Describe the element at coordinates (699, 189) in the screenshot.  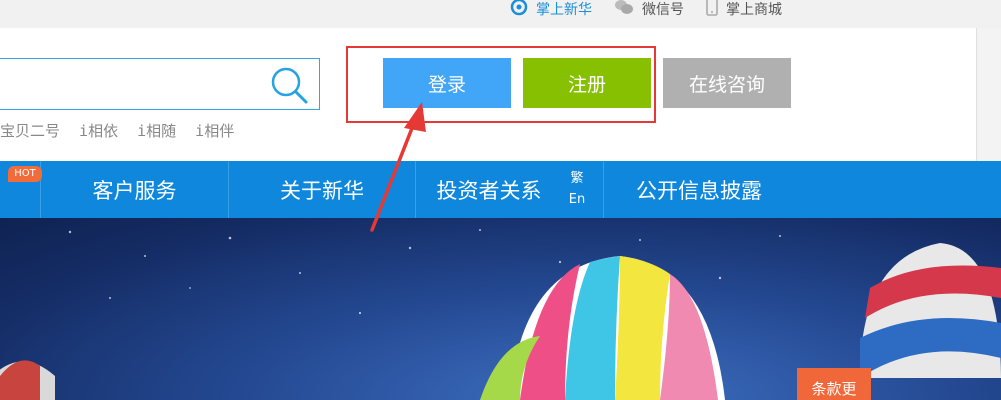
I see `nav-item-public-disclosure: 公开信息披露` at that location.